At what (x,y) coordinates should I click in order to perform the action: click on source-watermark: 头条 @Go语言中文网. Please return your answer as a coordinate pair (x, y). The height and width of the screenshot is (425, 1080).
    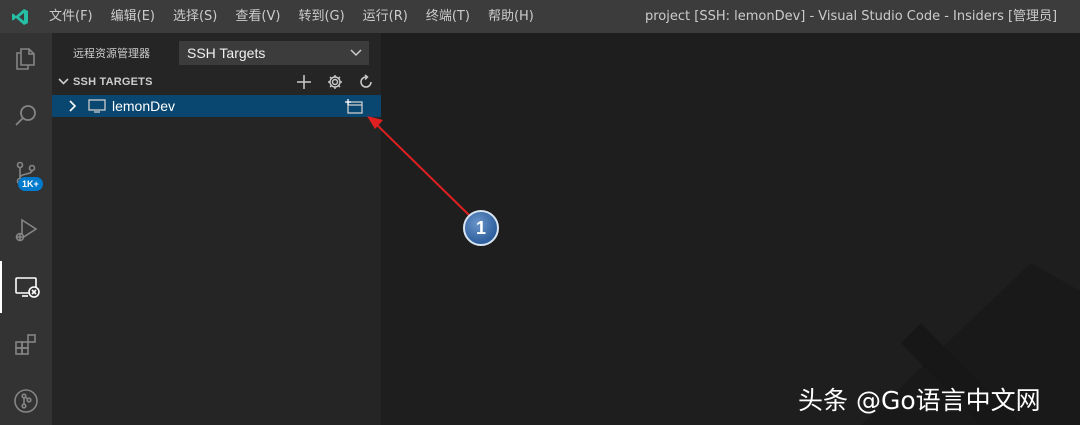
    Looking at the image, I should click on (919, 400).